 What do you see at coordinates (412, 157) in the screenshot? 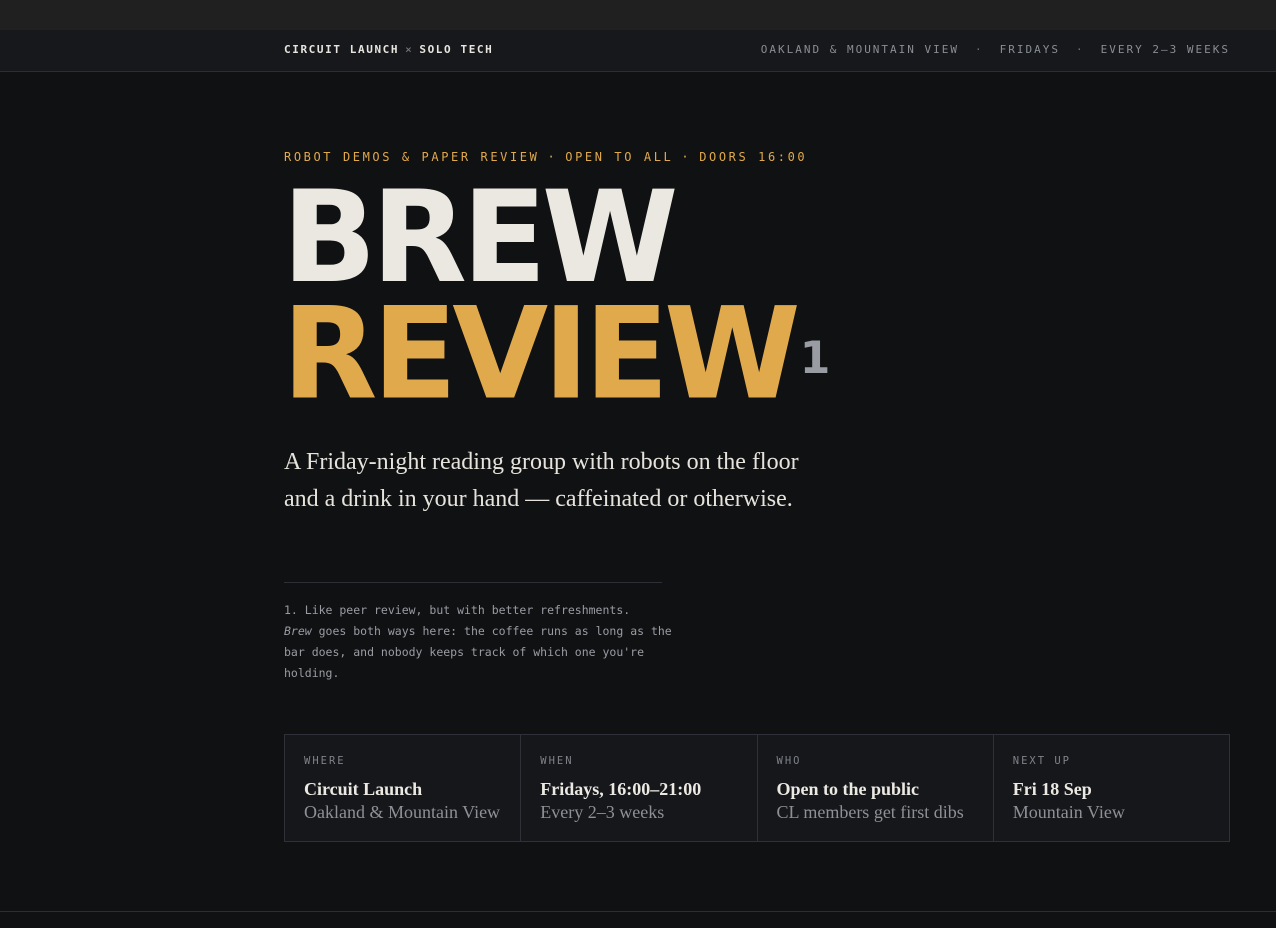
I see `eyebrow-topic: ROBOT DEMOS & PAPER REVIEW` at bounding box center [412, 157].